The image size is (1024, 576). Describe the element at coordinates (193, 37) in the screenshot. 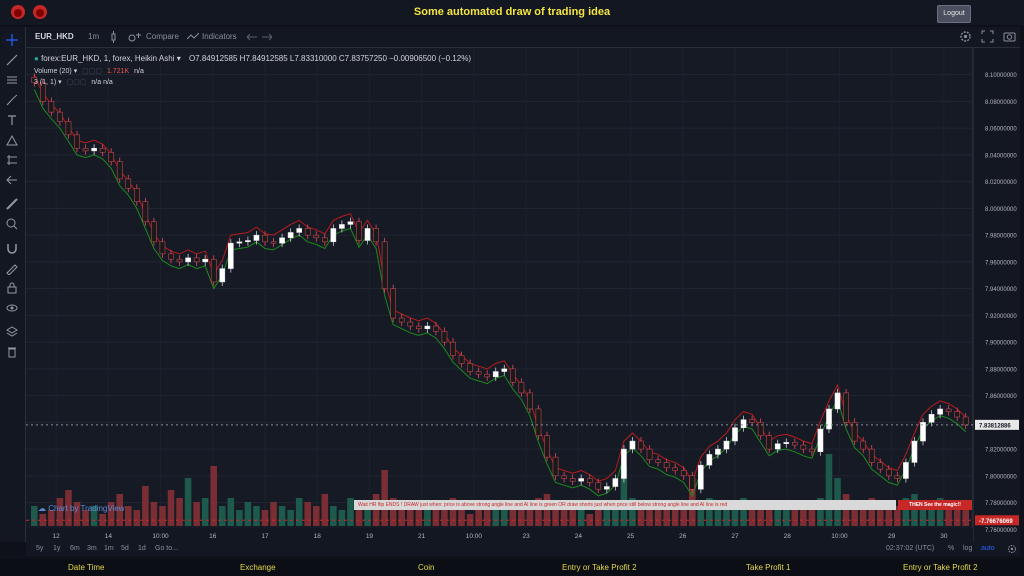

I see `indicators-icon` at that location.